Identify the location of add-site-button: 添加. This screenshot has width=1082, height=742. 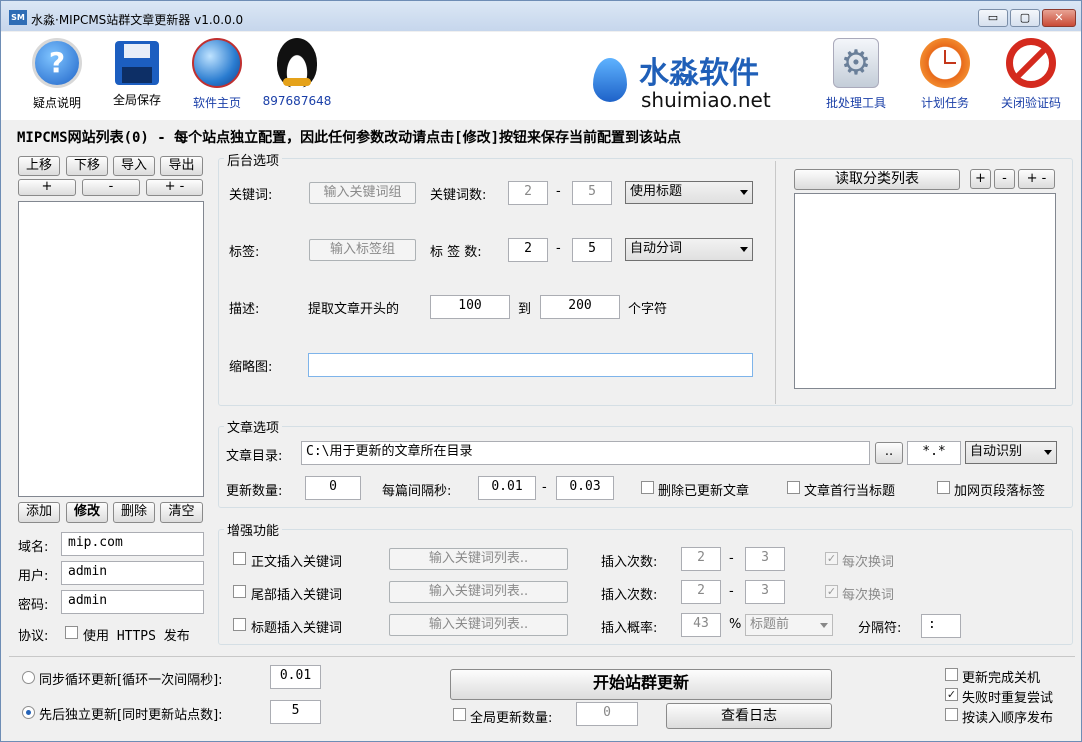
(39, 512).